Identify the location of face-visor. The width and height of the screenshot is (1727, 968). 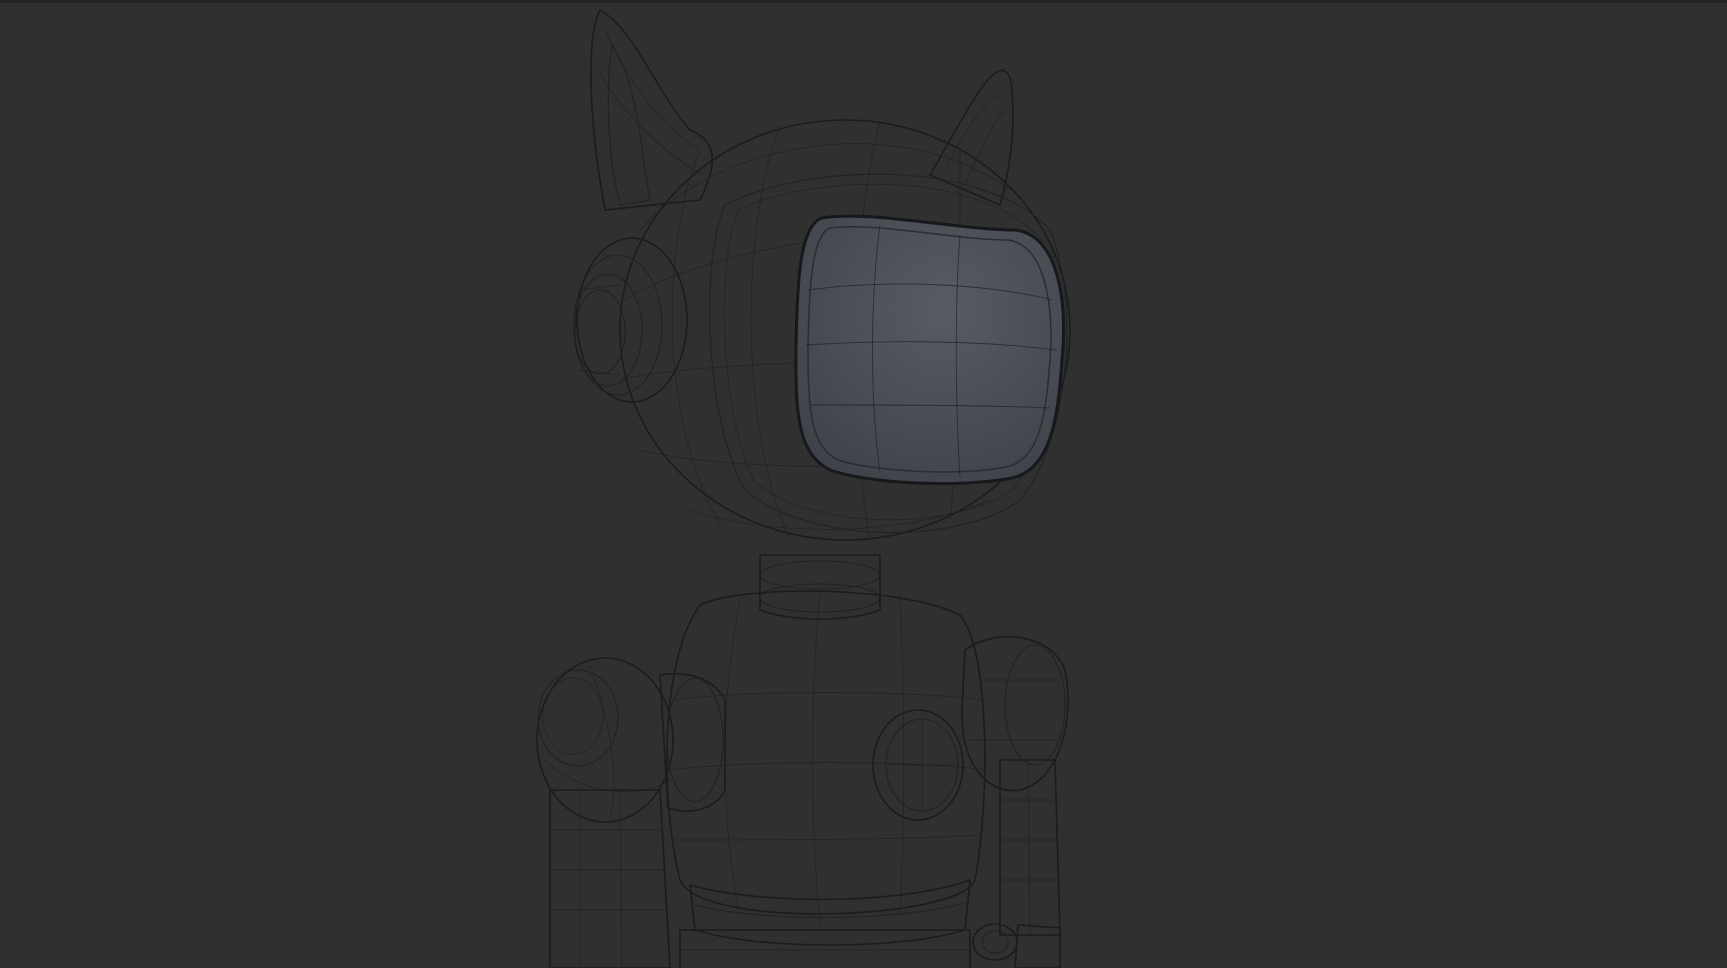
(930, 350).